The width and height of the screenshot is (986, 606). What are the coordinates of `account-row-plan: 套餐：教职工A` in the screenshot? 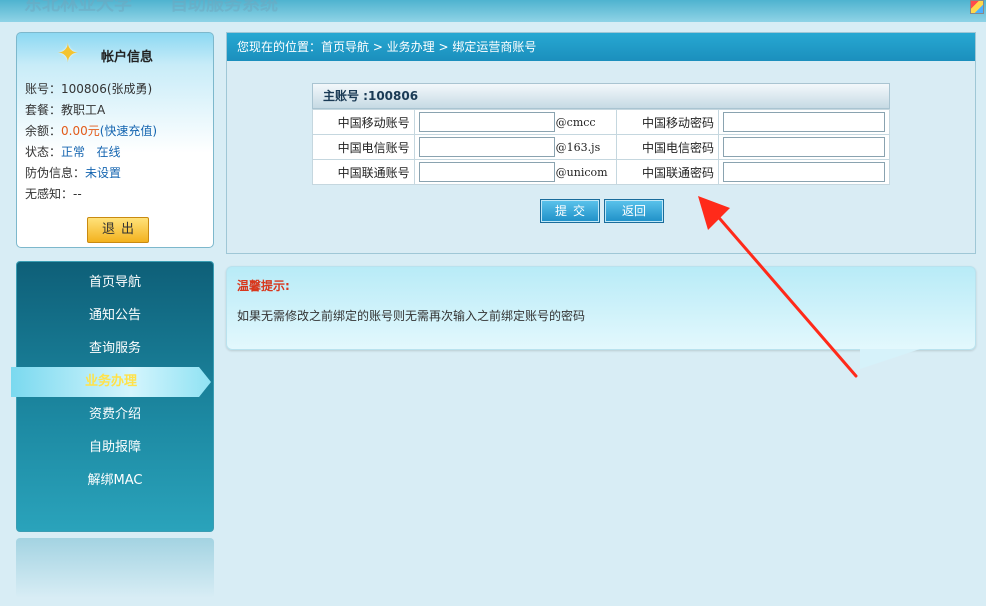 It's located at (91, 110).